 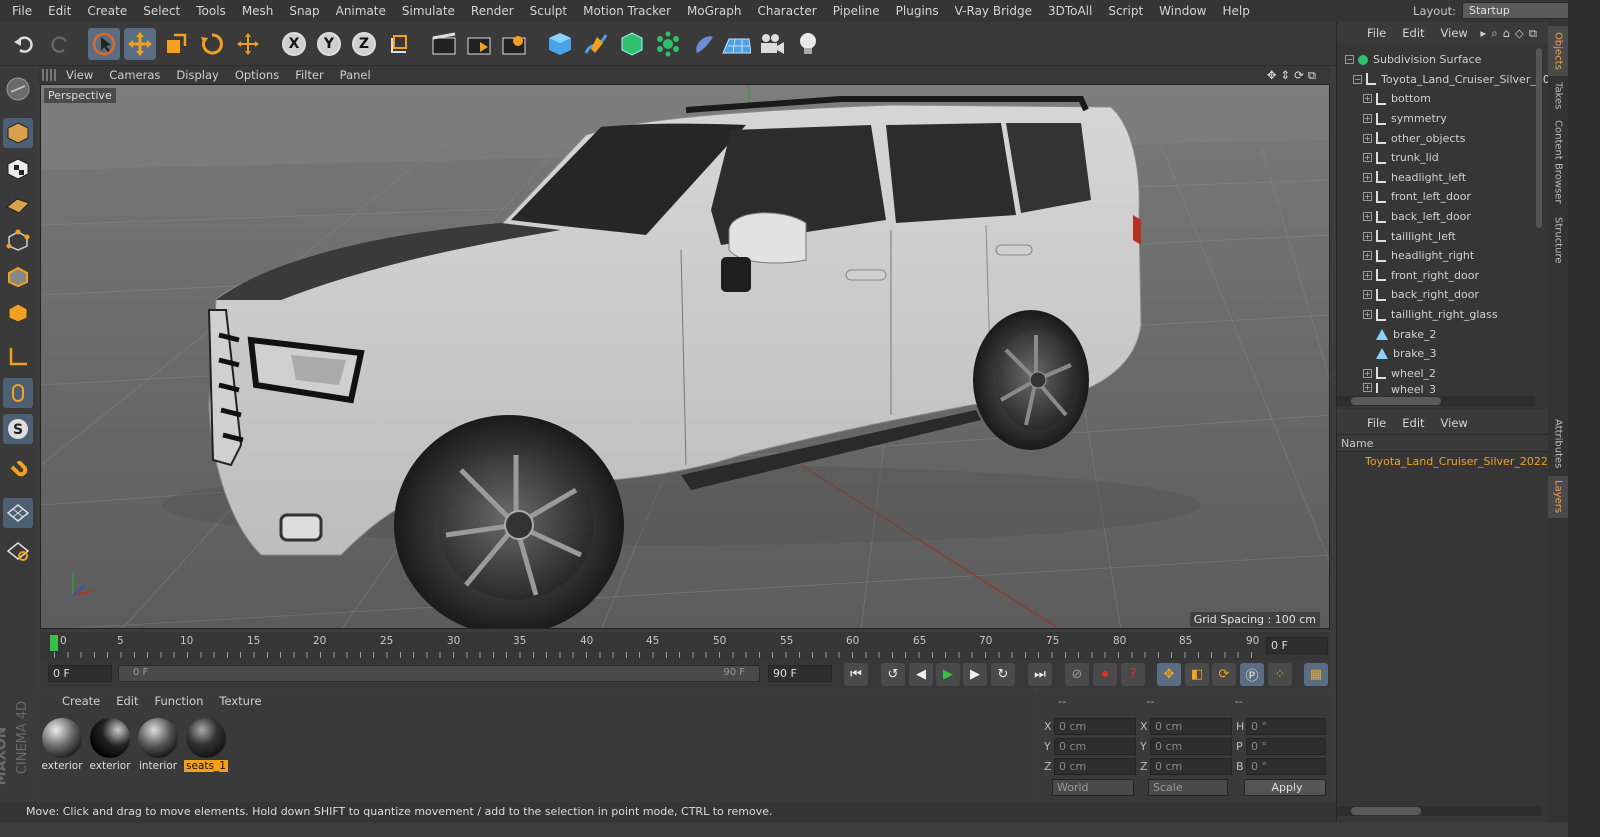 What do you see at coordinates (1191, 726) in the screenshot?
I see `size-x-field: 0 cm` at bounding box center [1191, 726].